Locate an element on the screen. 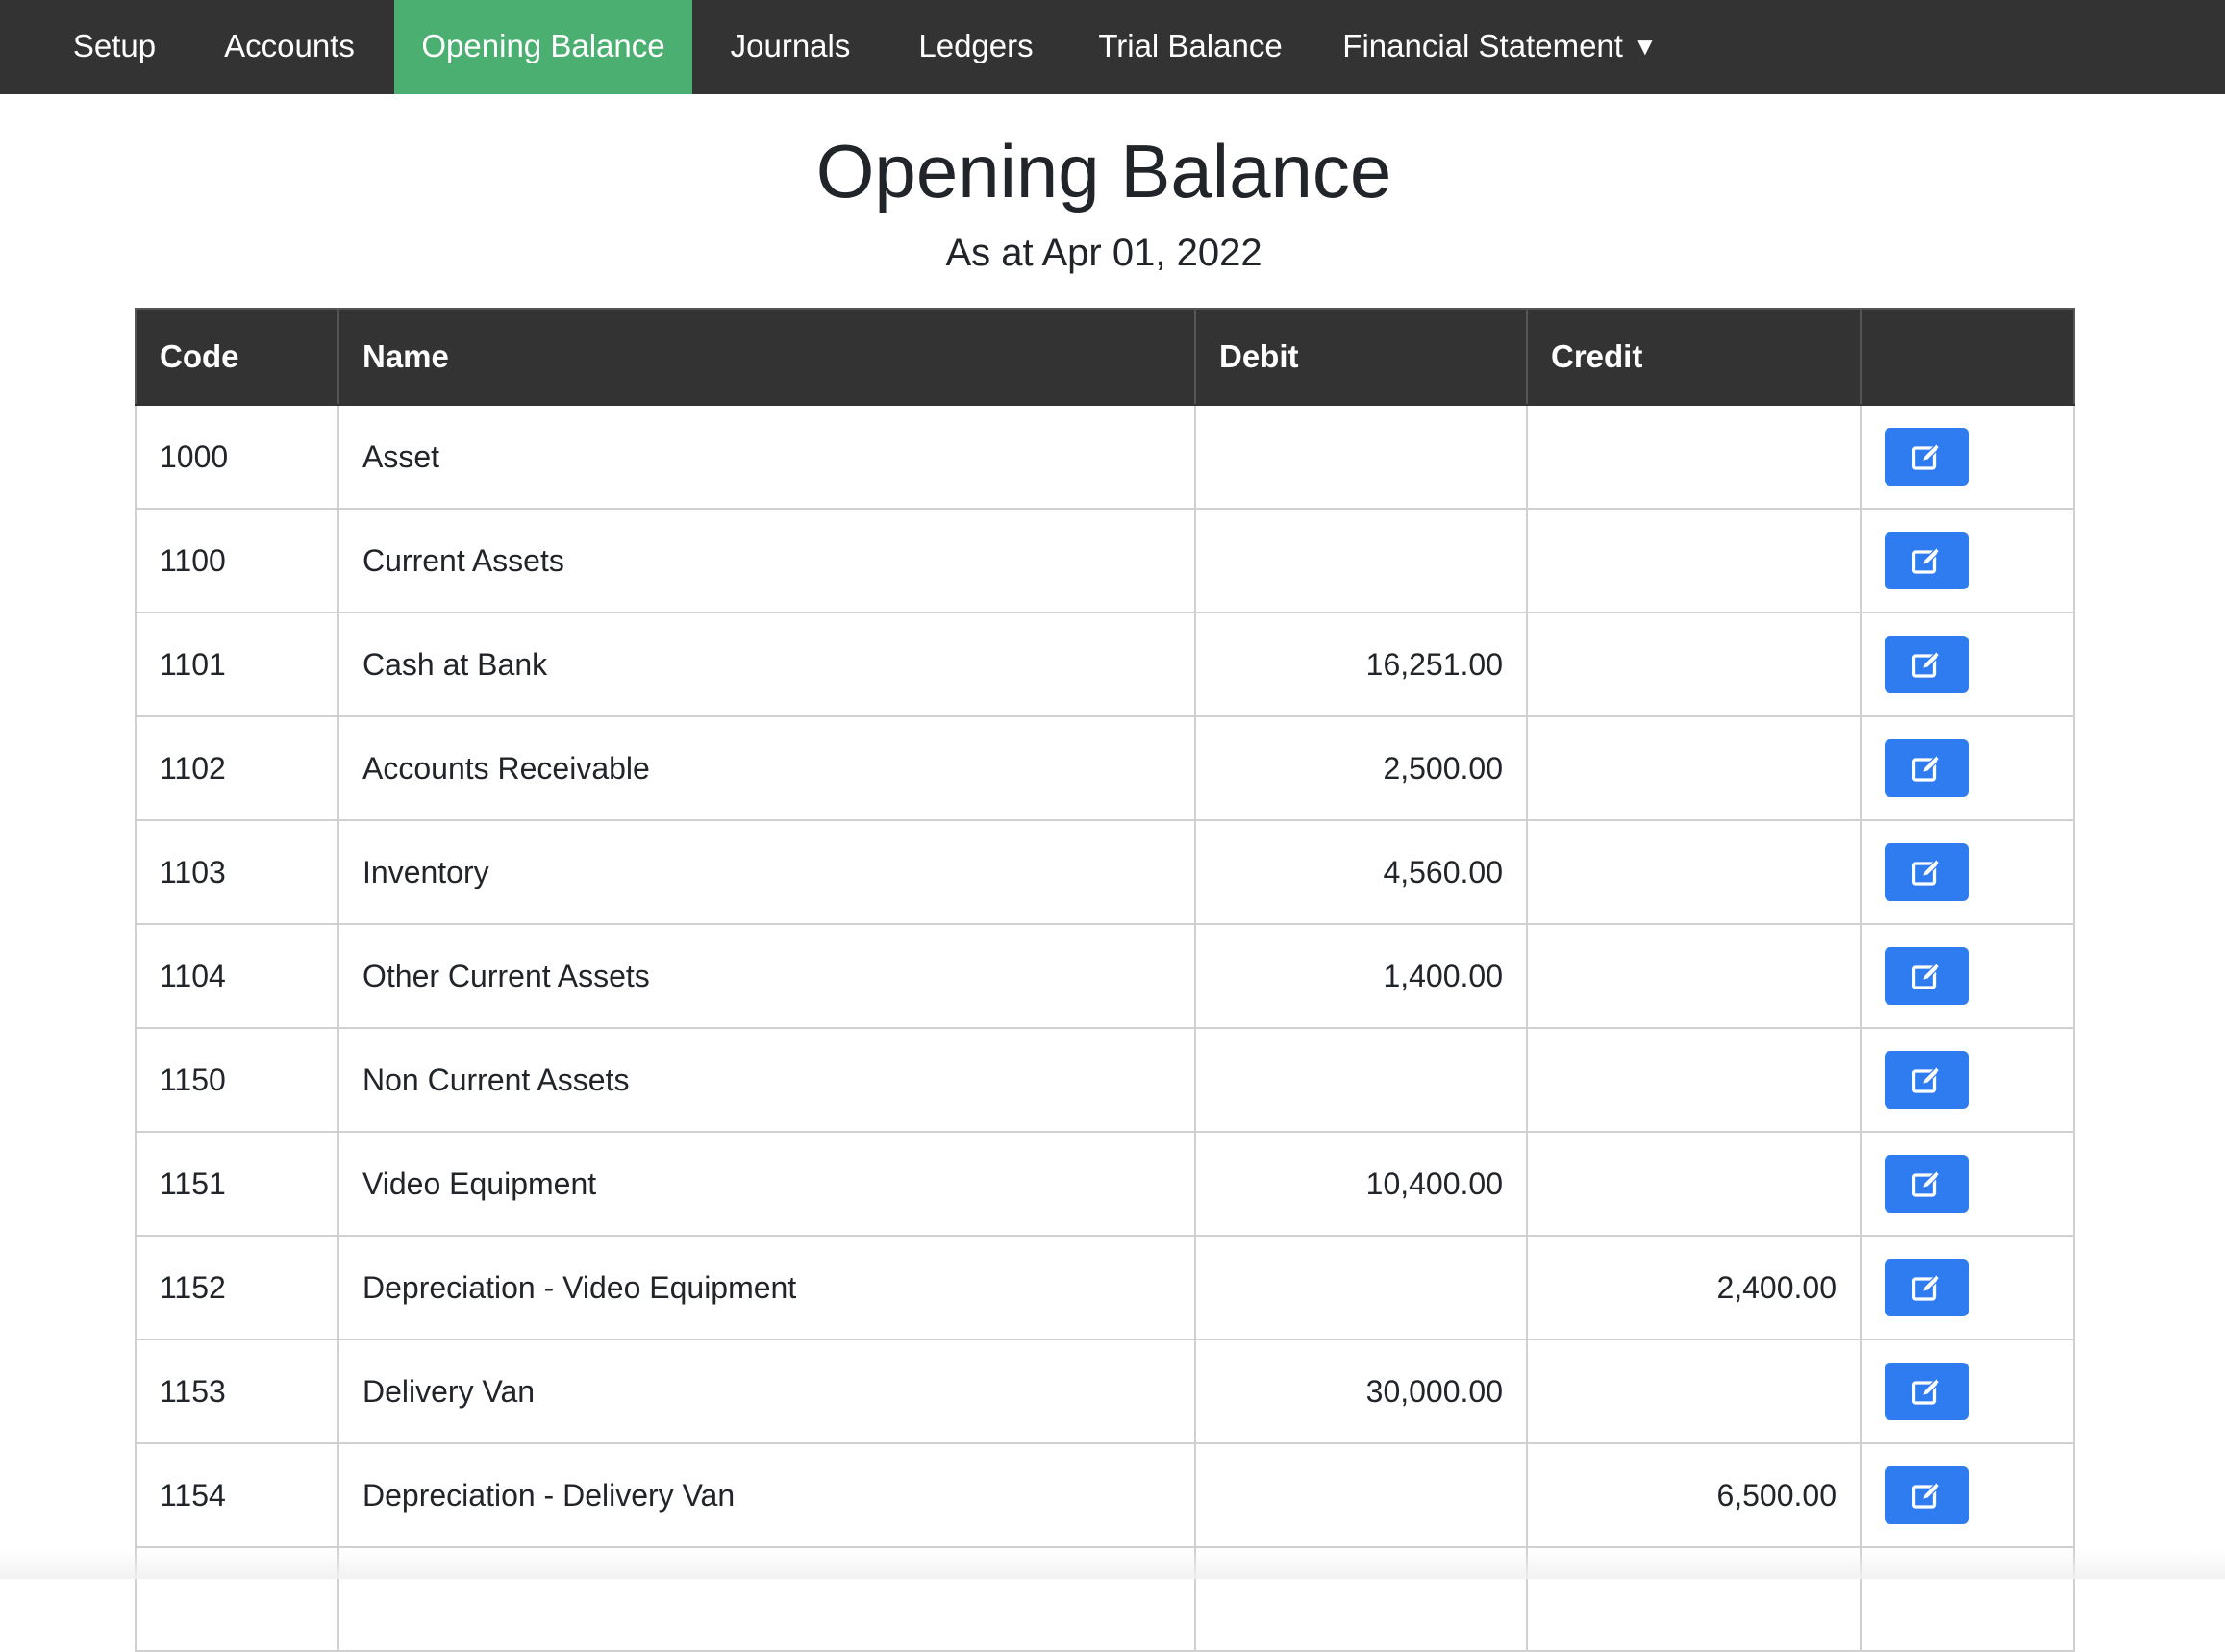  cell-name: Accounts Receivable is located at coordinates (767, 768).